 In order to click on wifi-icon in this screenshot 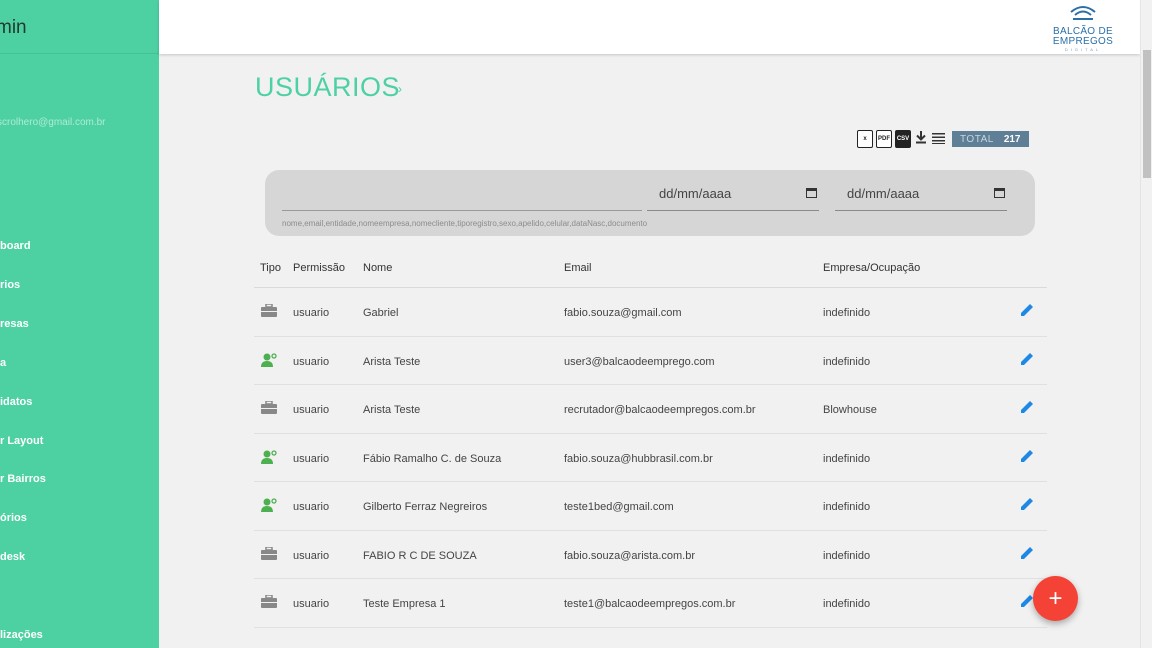, I will do `click(1083, 13)`.